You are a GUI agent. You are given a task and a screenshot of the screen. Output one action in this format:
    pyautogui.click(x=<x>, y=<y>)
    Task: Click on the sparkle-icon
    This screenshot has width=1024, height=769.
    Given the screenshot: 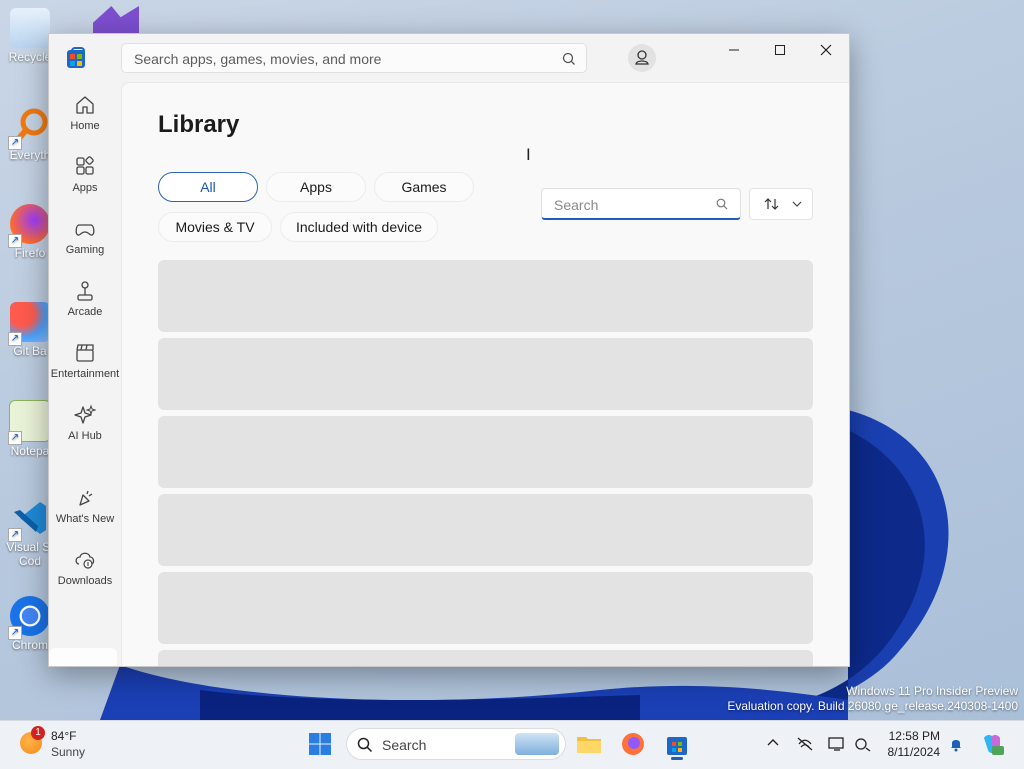 What is the action you would take?
    pyautogui.click(x=85, y=414)
    